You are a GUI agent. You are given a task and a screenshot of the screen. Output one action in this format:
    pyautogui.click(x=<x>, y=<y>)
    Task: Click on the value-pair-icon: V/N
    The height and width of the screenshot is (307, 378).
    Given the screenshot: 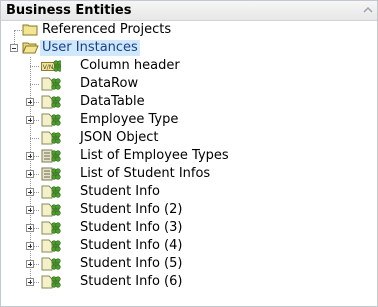 What is the action you would take?
    pyautogui.click(x=51, y=66)
    